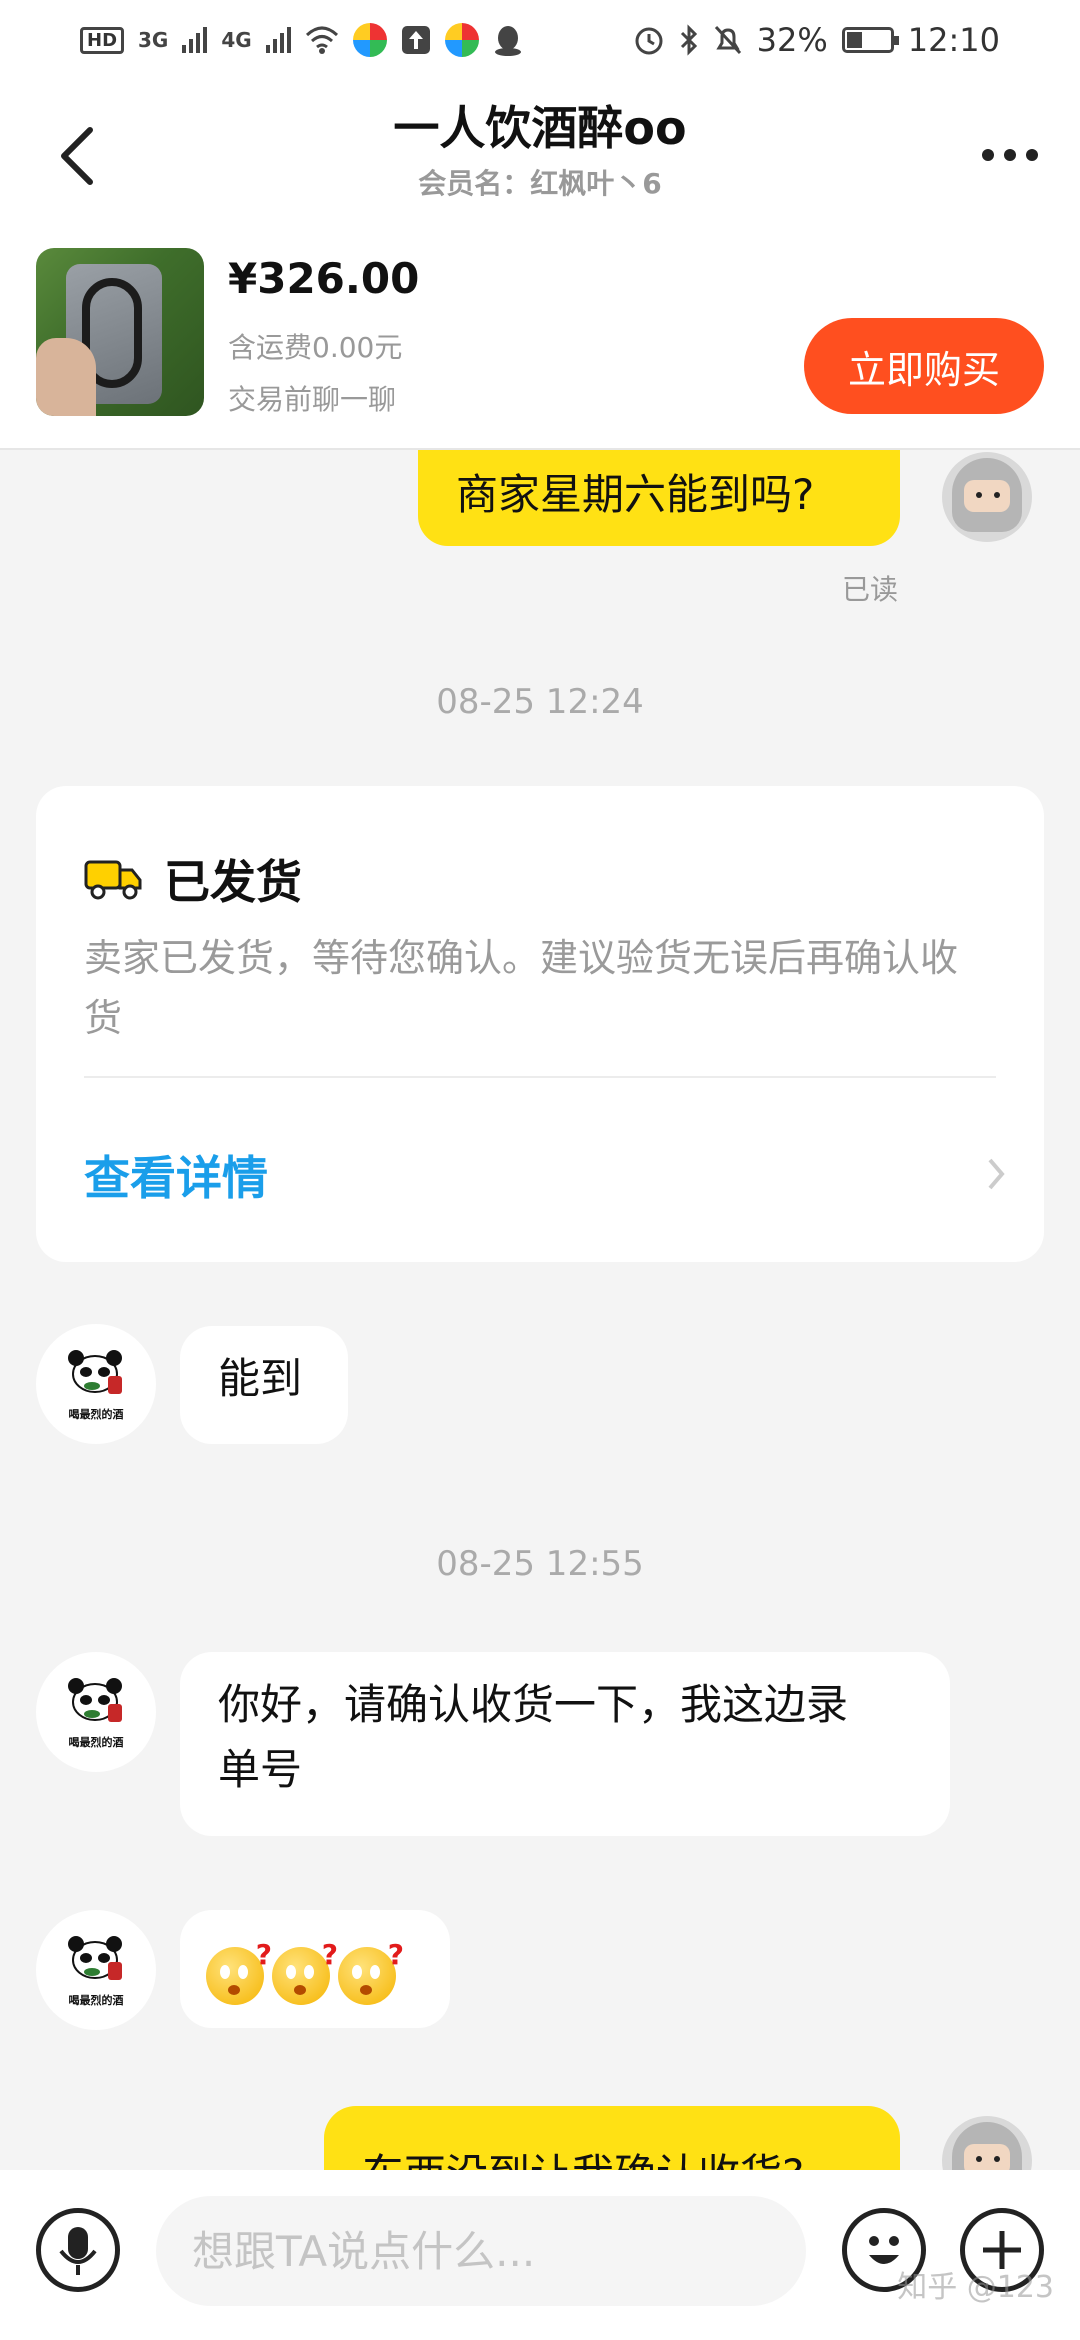 The width and height of the screenshot is (1080, 2340). Describe the element at coordinates (953, 40) in the screenshot. I see `clock: 12:10` at that location.